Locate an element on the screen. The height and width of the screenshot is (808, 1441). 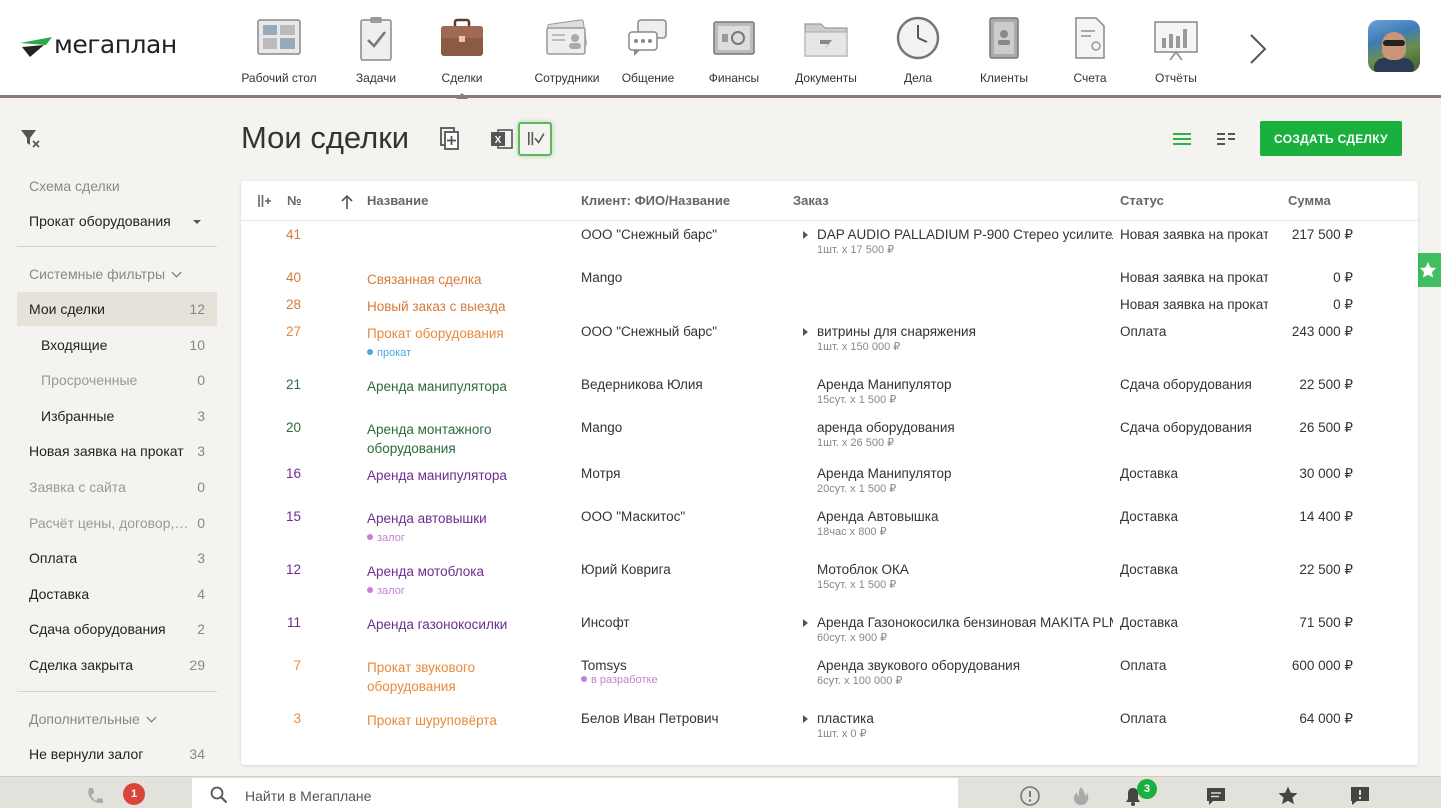
column-settings-icon is located at coordinates (535, 139).